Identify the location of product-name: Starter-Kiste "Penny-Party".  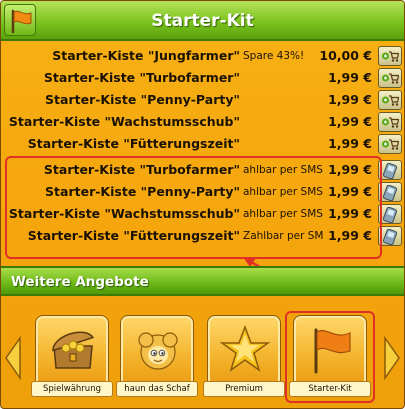
(142, 99).